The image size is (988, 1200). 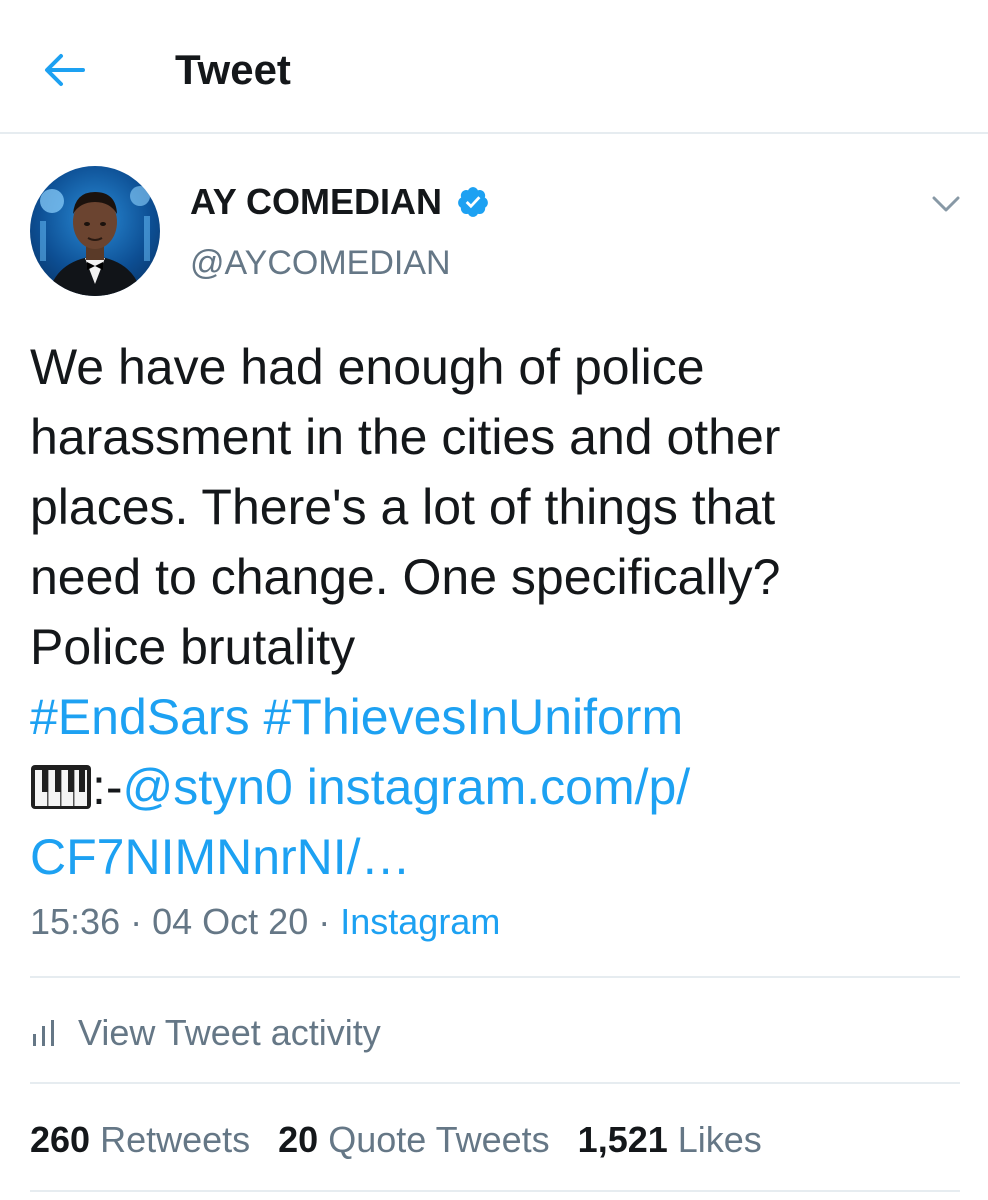 What do you see at coordinates (229, 1032) in the screenshot?
I see `activity-label: View Tweet activity` at bounding box center [229, 1032].